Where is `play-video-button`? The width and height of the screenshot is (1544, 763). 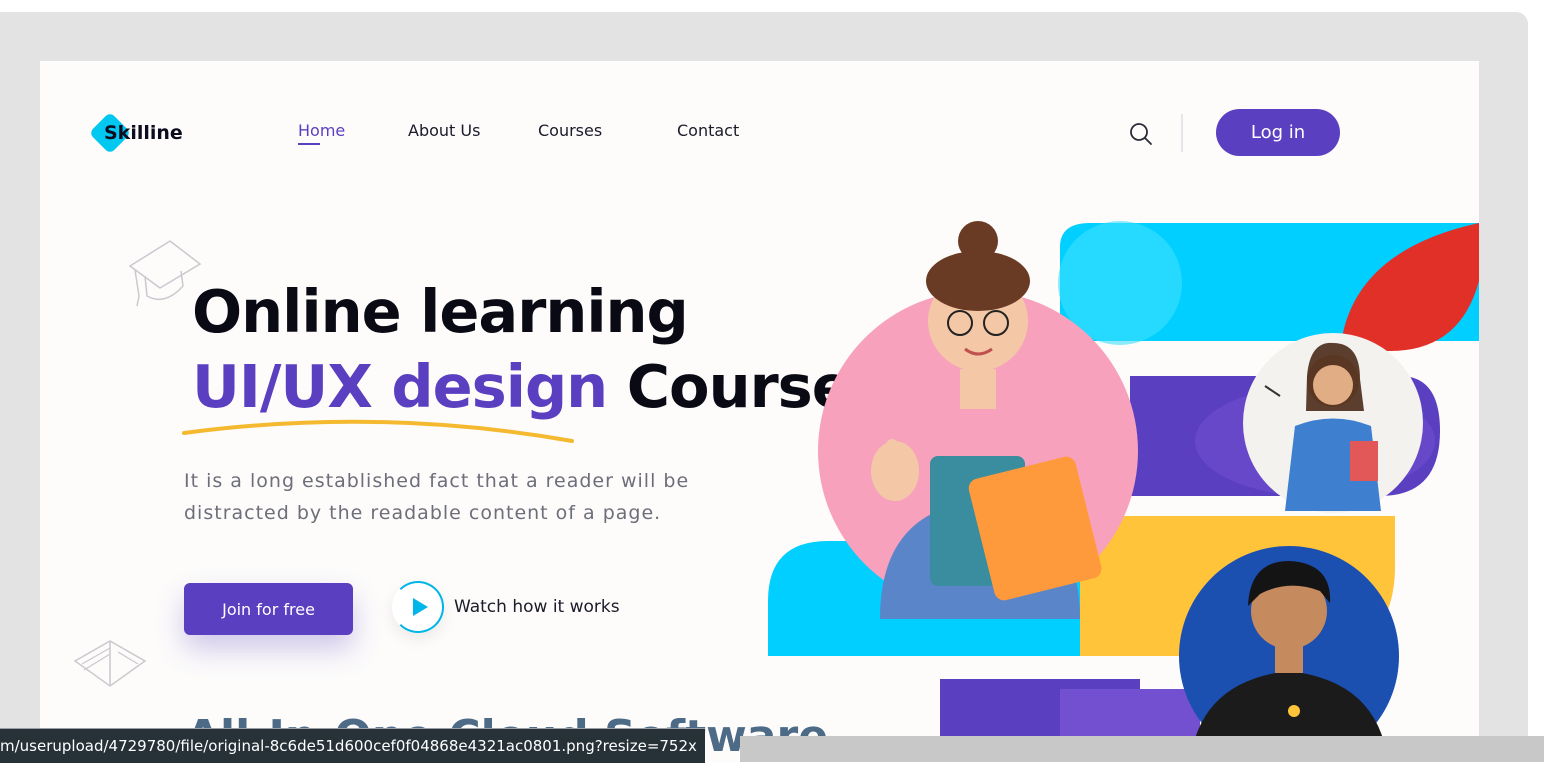 play-video-button is located at coordinates (418, 607).